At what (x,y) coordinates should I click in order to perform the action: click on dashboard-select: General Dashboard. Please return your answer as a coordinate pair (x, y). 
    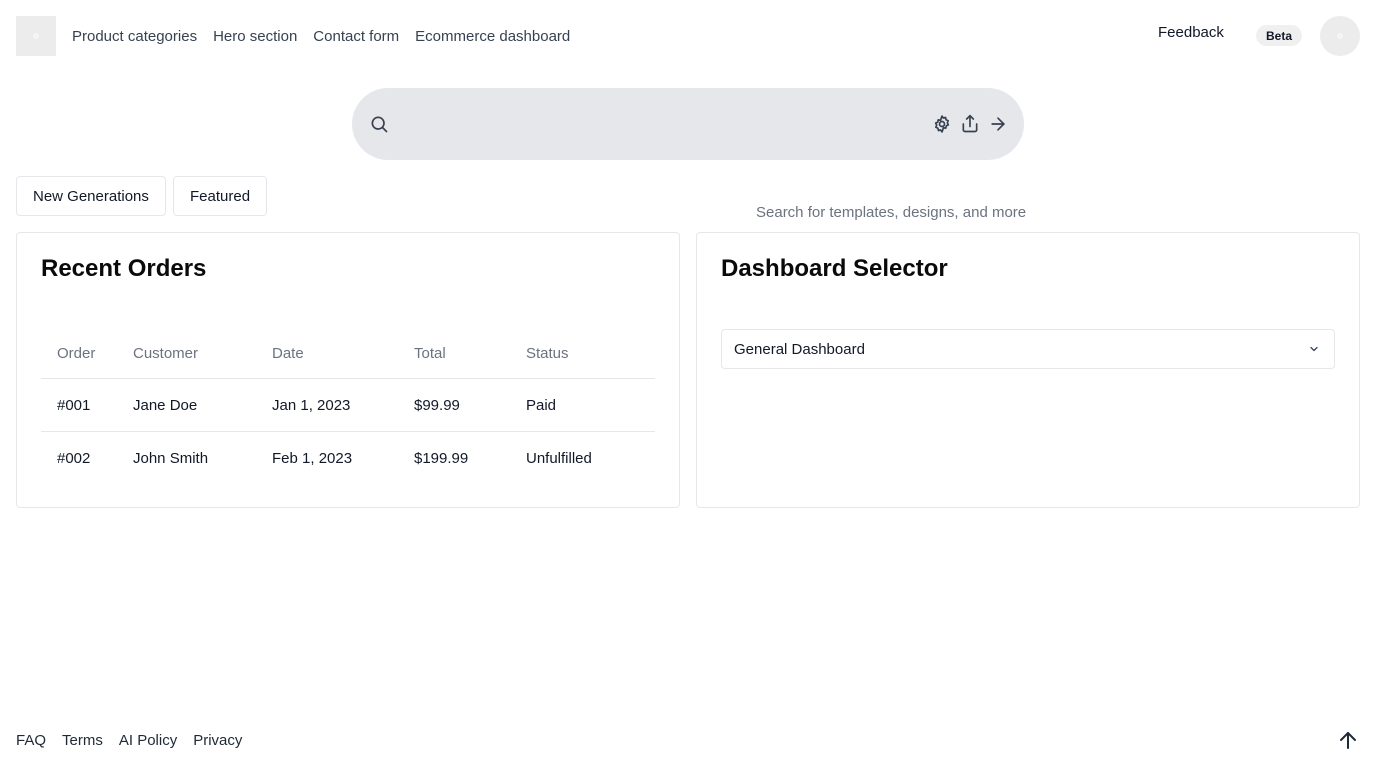
    Looking at the image, I should click on (1028, 349).